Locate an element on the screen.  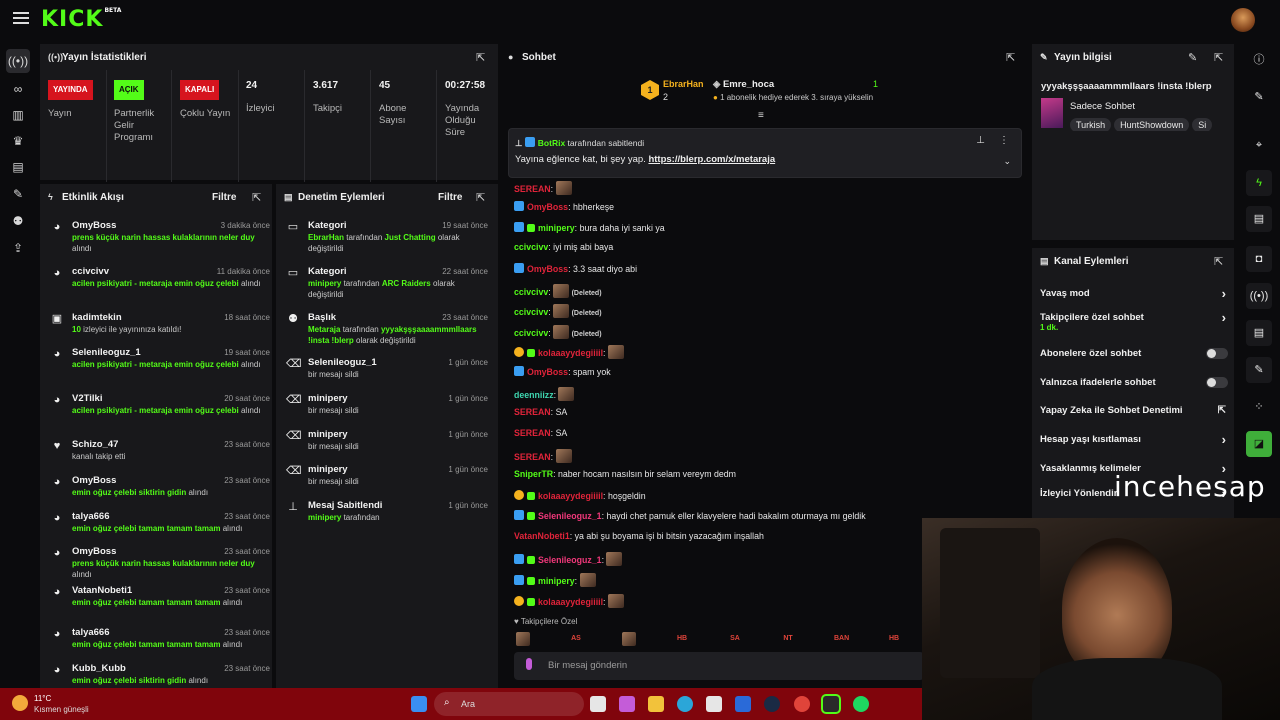
emote-icon is located at coordinates (629, 639).